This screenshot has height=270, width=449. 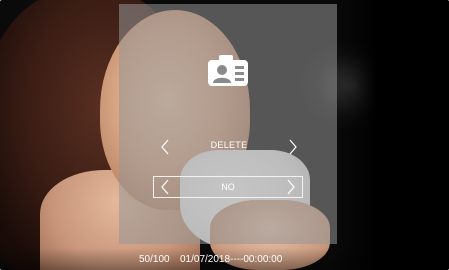 I want to click on value-label: NO, so click(x=228, y=187).